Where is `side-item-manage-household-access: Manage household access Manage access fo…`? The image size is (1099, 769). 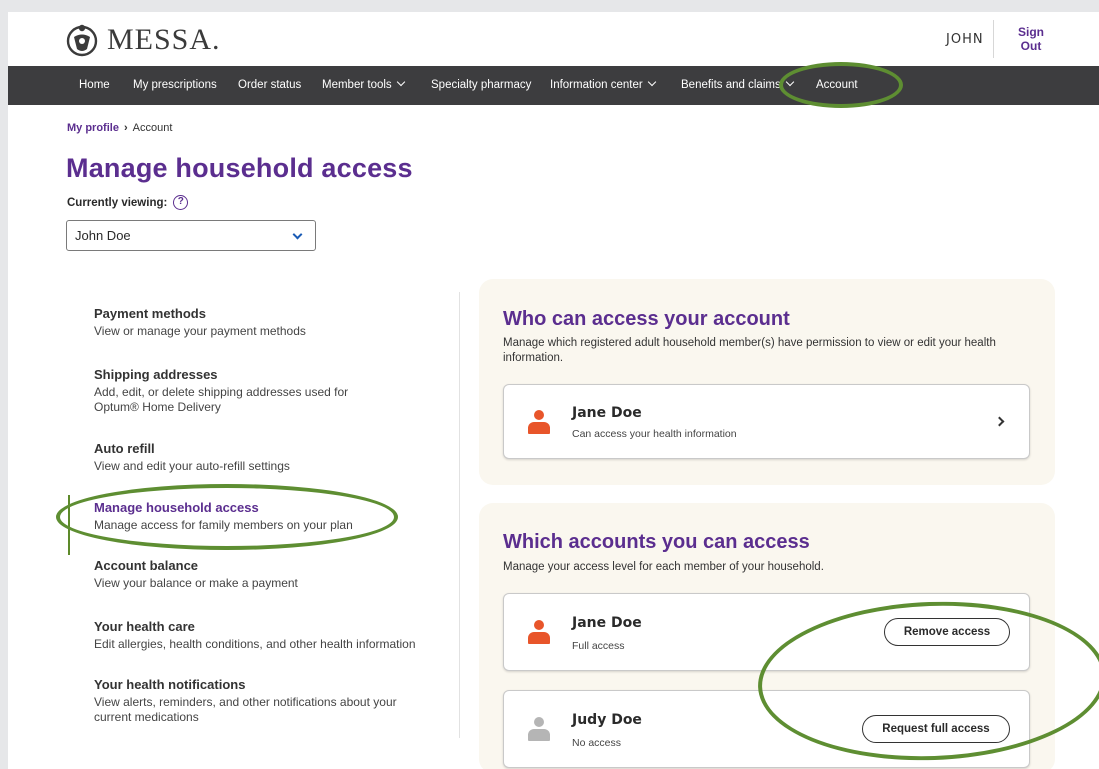 side-item-manage-household-access: Manage household access Manage access fo… is located at coordinates (274, 516).